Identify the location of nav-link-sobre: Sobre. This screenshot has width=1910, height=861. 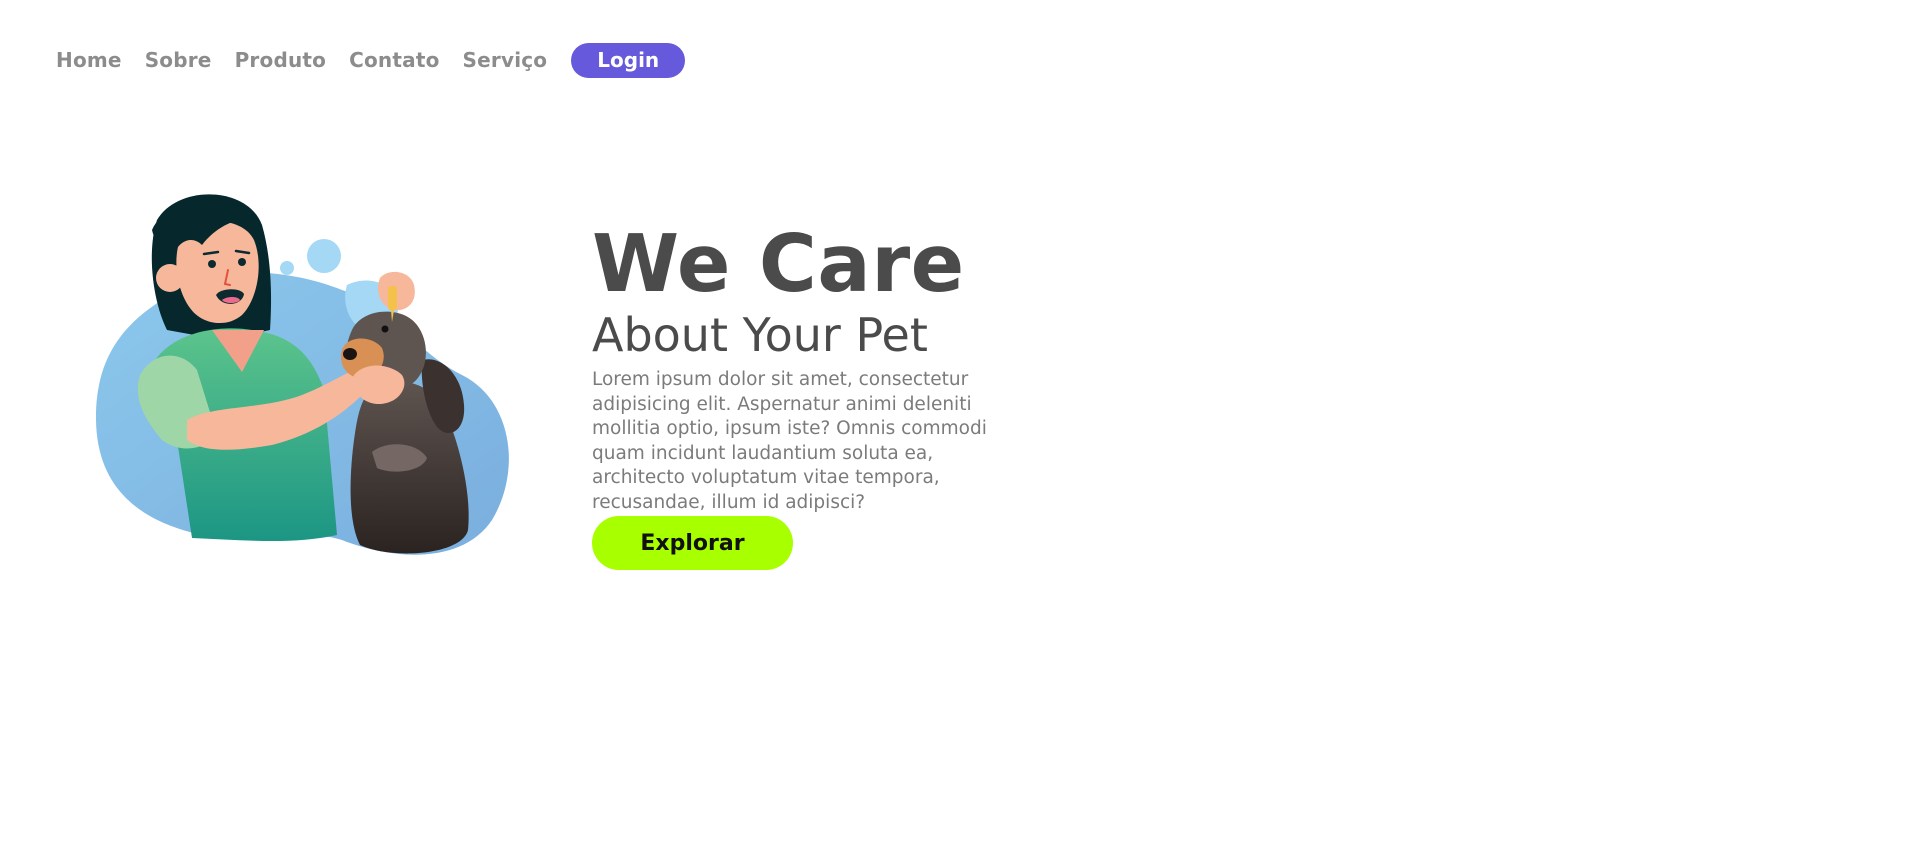
(178, 60).